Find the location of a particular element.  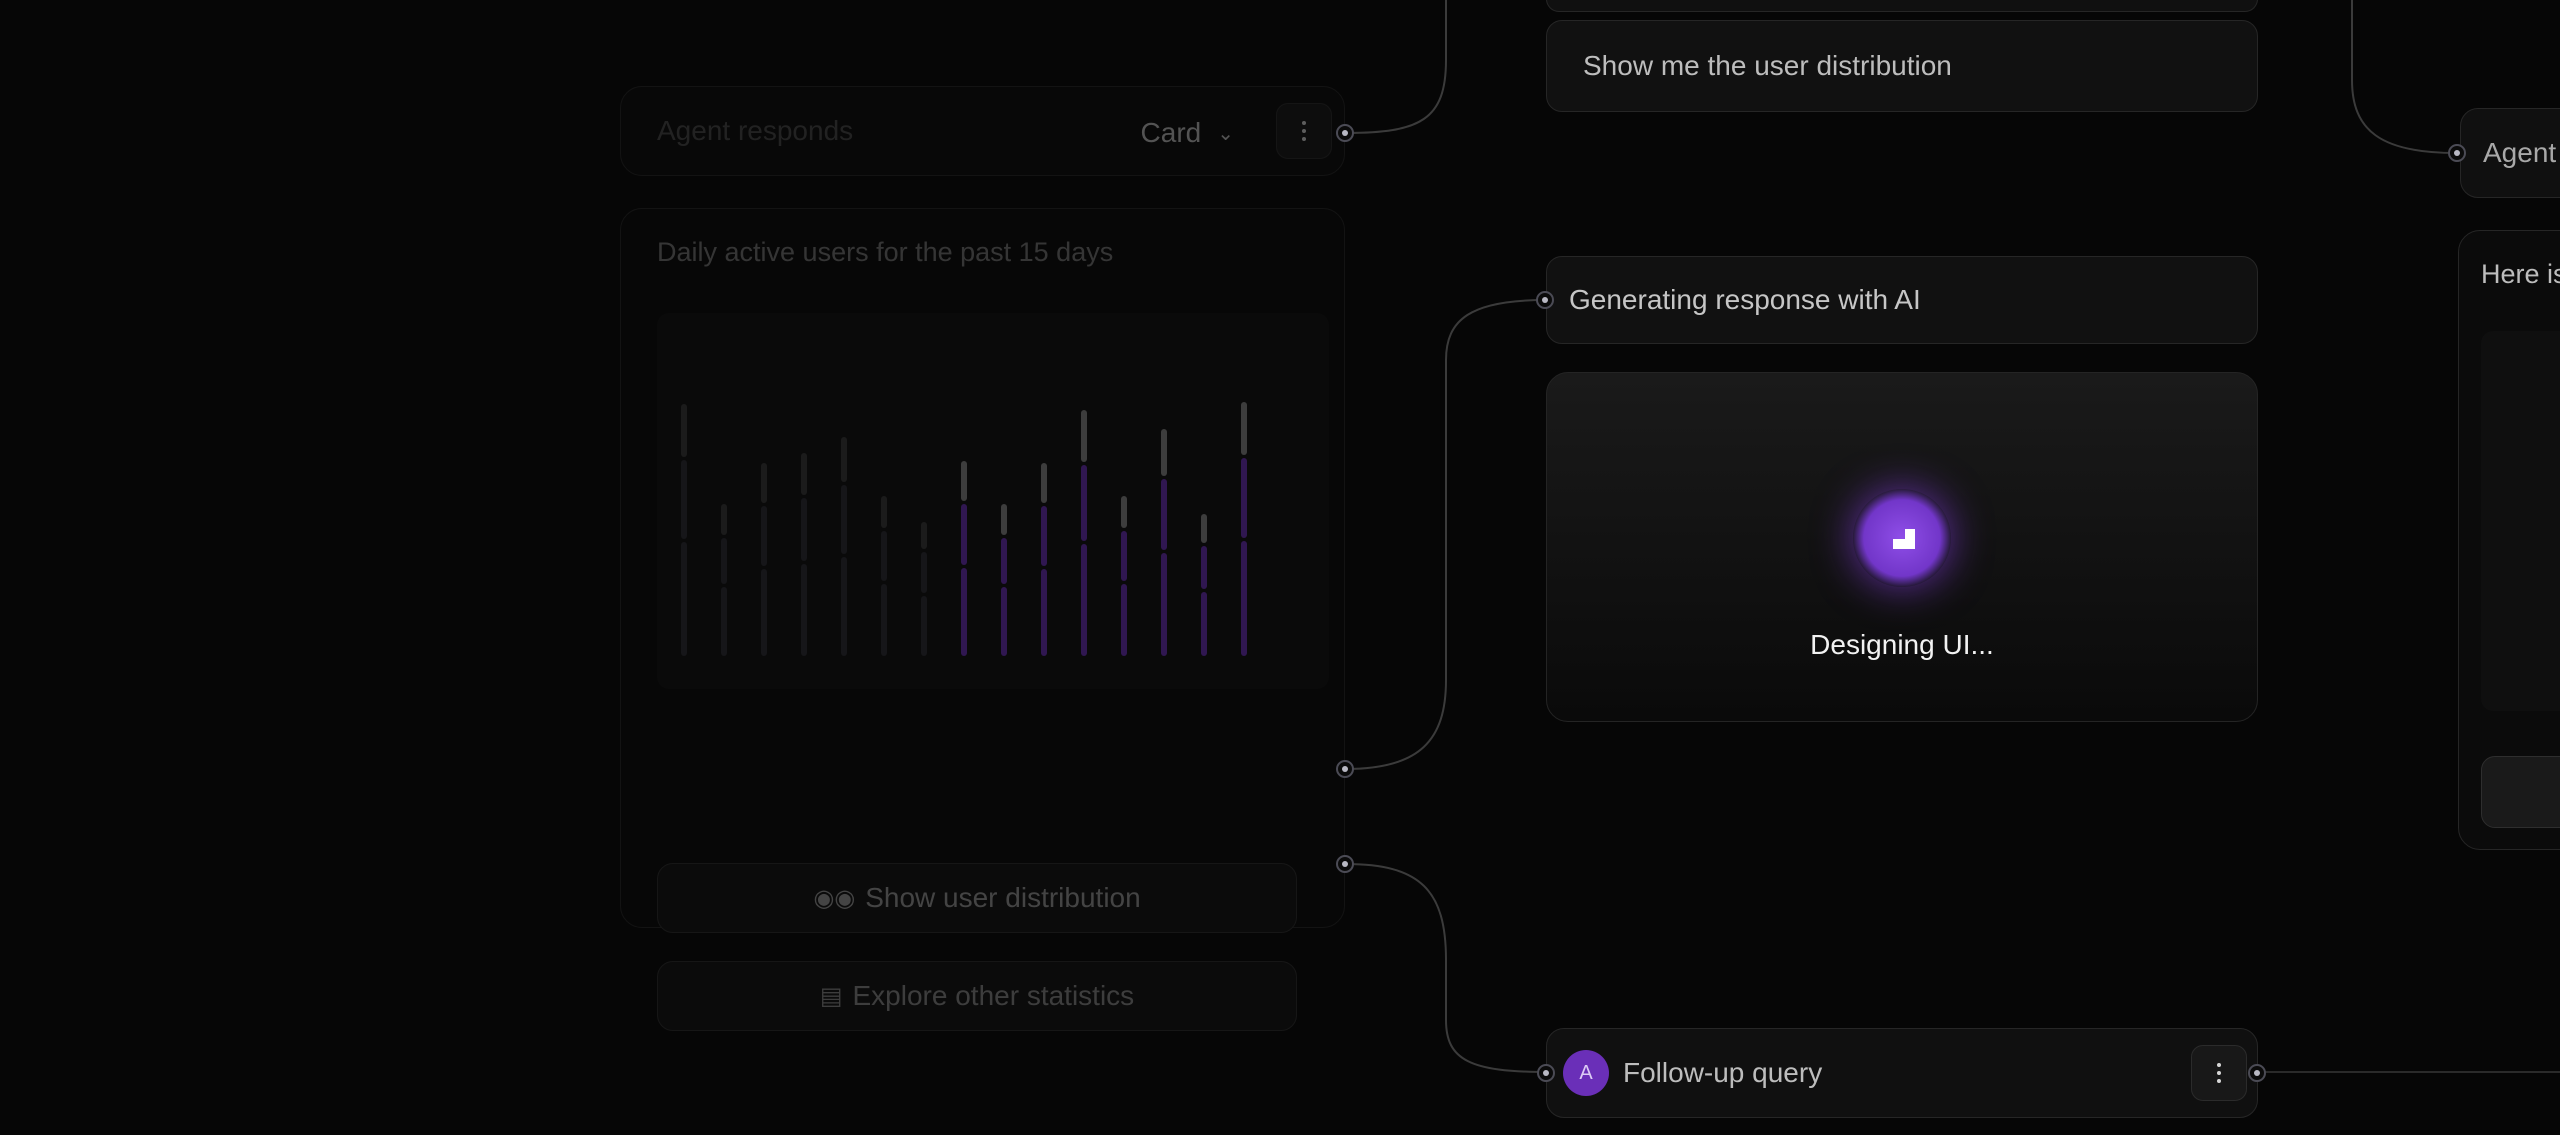

left-node-header: Agent responds Card ⌄ is located at coordinates (982, 131).